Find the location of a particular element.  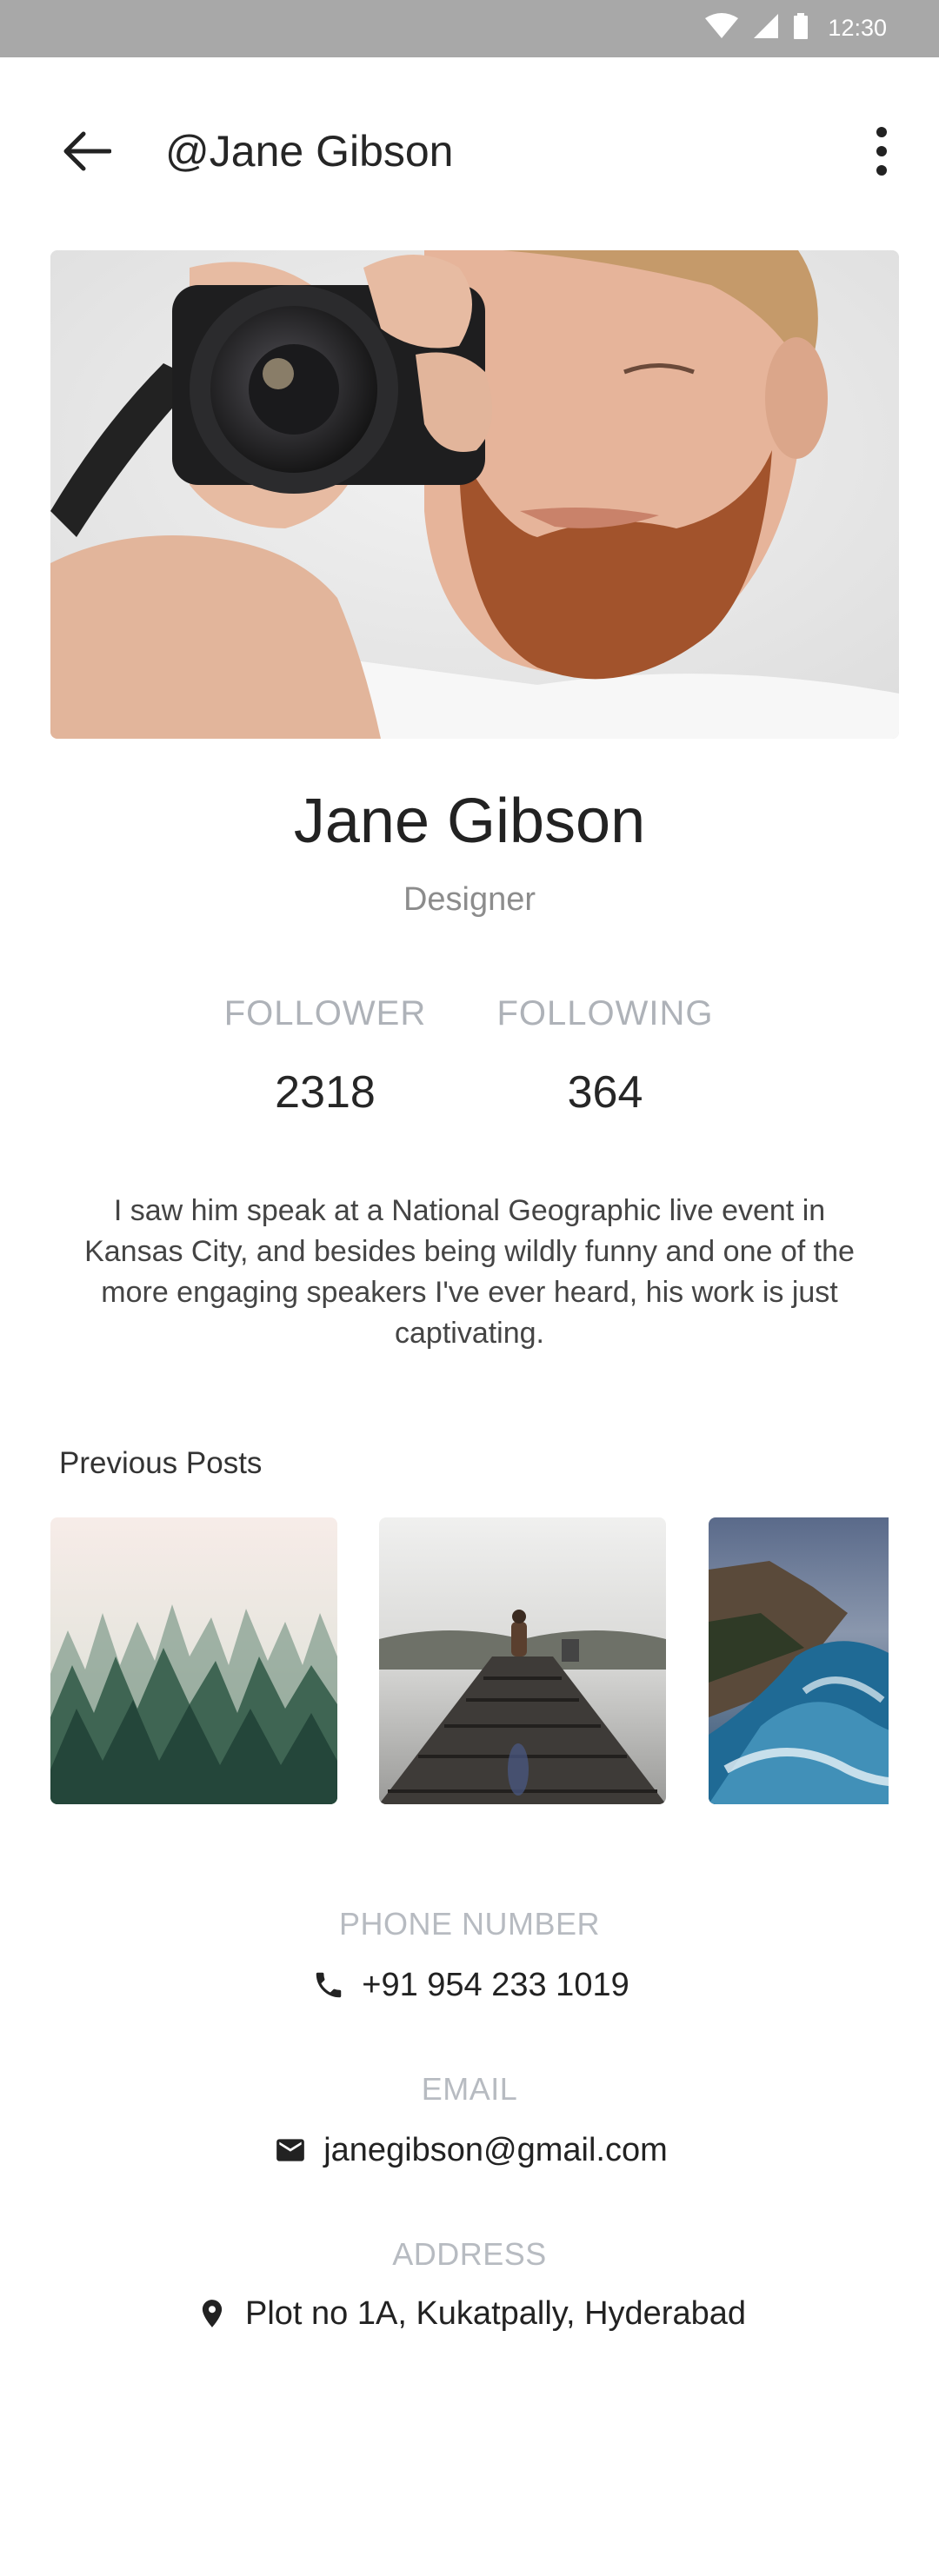

address-row: Plot no 1A, Kukatpally, Hyderabad is located at coordinates (469, 2313).